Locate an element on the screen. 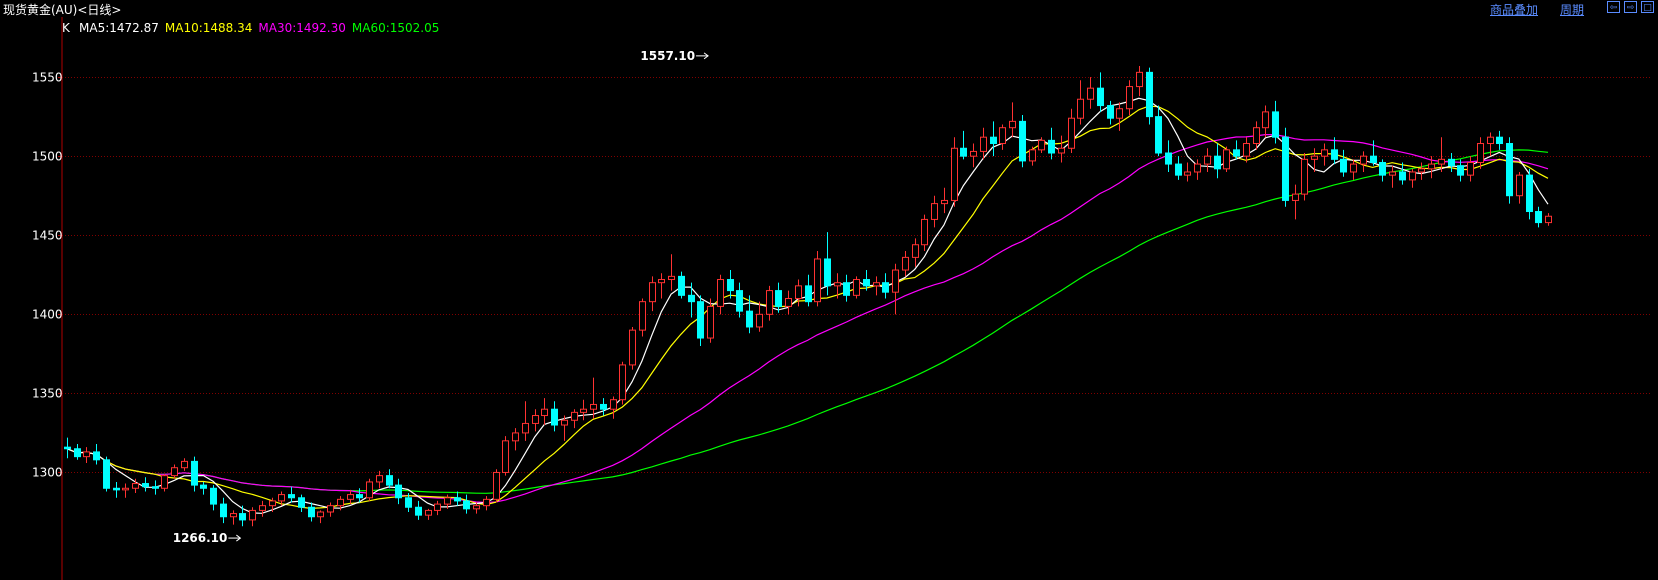  y-tick-label: 1350 is located at coordinates (47, 394).